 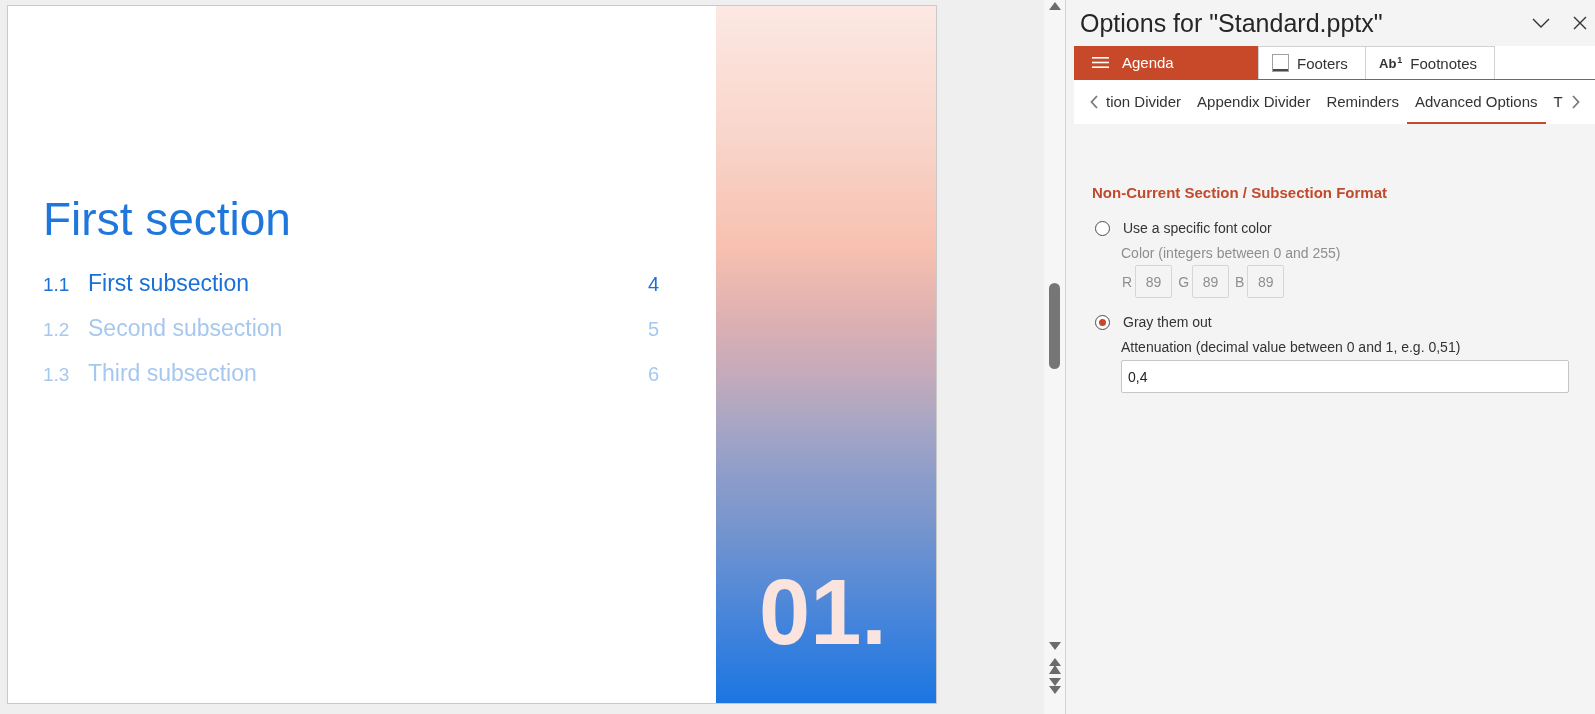 What do you see at coordinates (653, 329) in the screenshot?
I see `page-number: 5` at bounding box center [653, 329].